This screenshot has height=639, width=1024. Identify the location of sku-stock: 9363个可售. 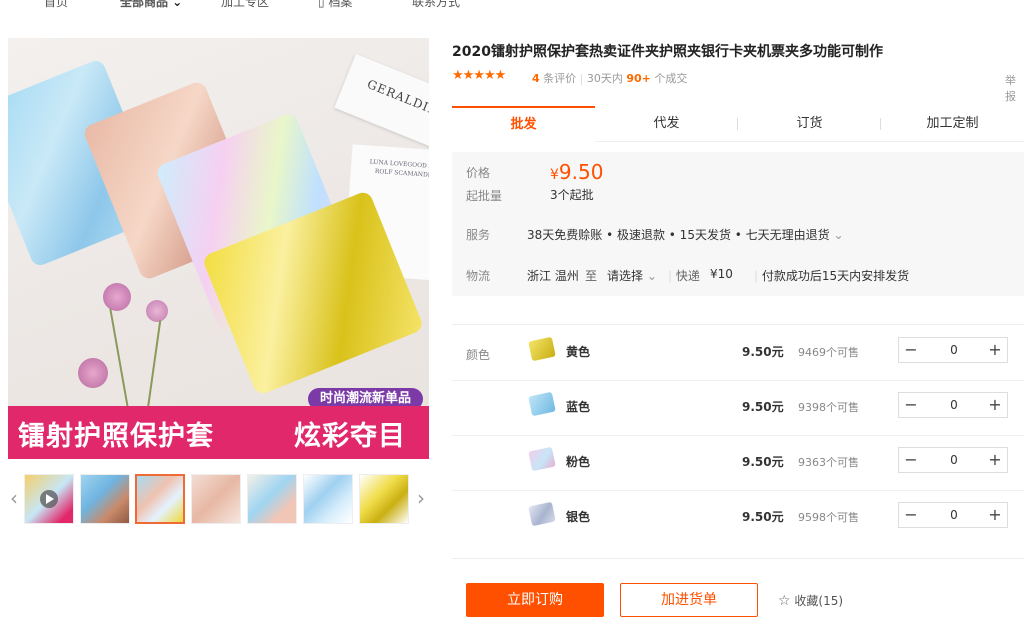
(828, 462).